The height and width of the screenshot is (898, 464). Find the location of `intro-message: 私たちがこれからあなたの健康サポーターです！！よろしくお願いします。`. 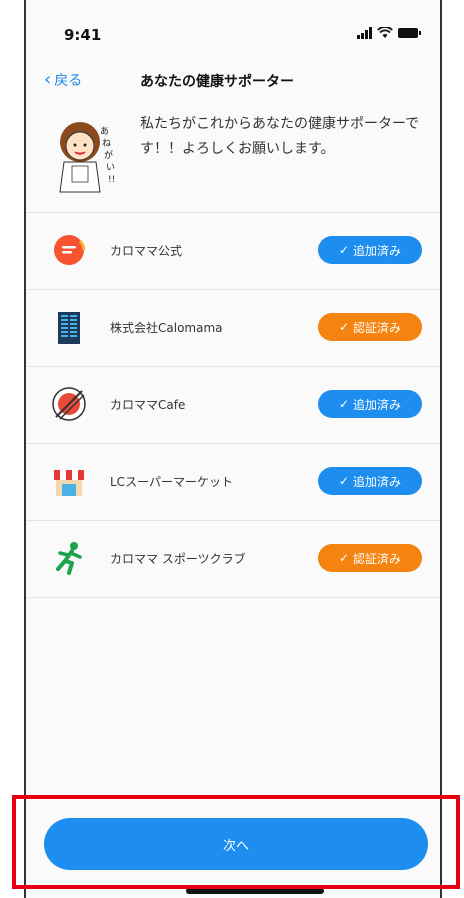

intro-message: 私たちがこれからあなたの健康サポーターです！！よろしくお願いします。 is located at coordinates (280, 136).